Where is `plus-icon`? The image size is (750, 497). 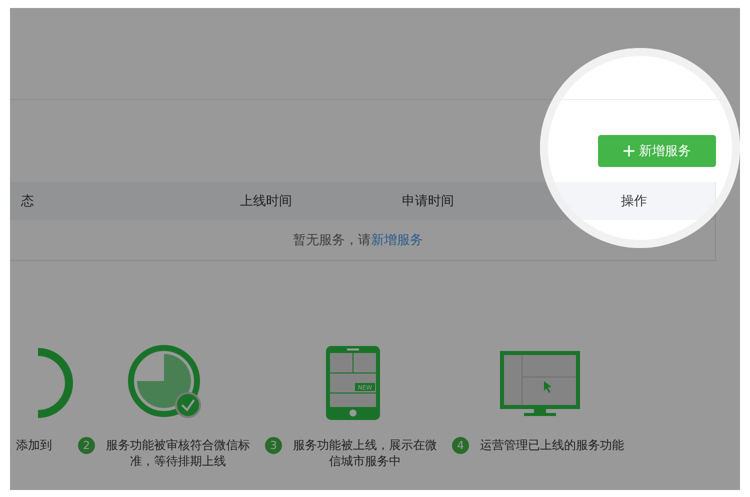 plus-icon is located at coordinates (629, 151).